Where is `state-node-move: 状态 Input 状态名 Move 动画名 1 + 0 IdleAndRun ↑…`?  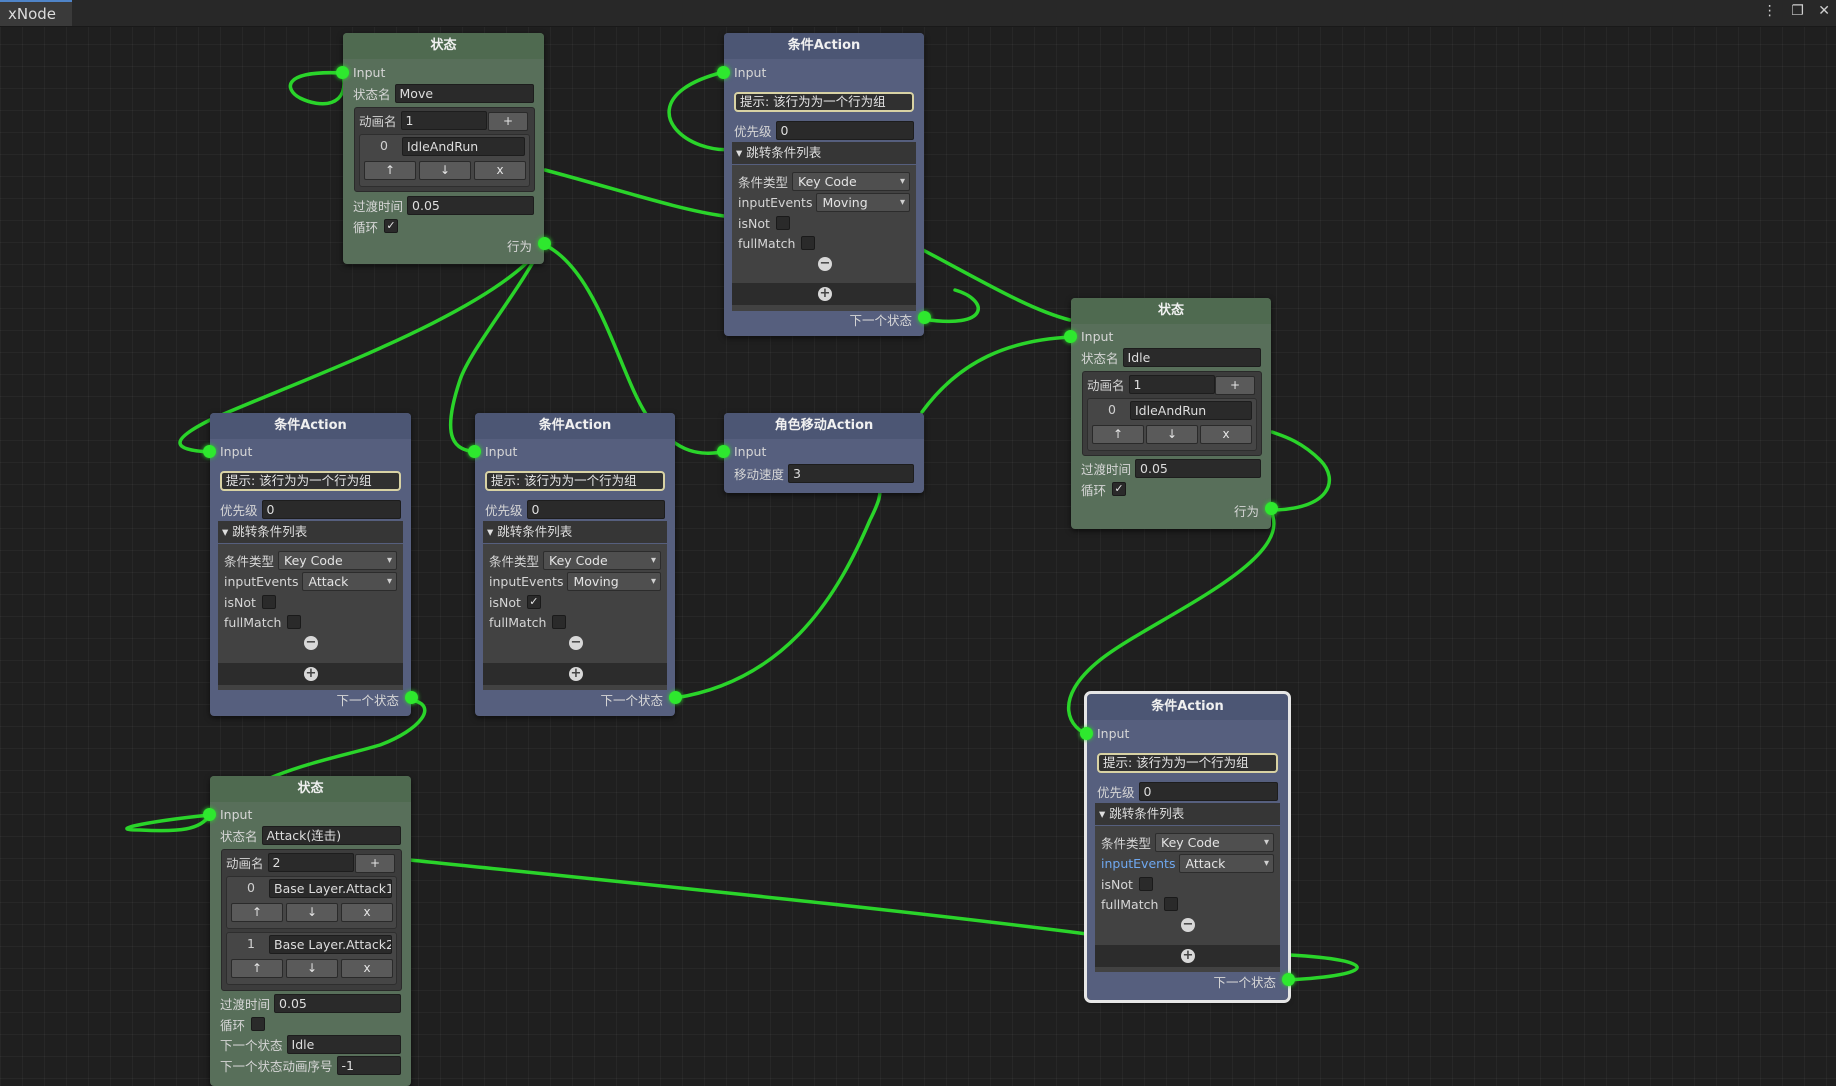 state-node-move: 状态 Input 状态名 Move 动画名 1 + 0 IdleAndRun ↑… is located at coordinates (443, 148).